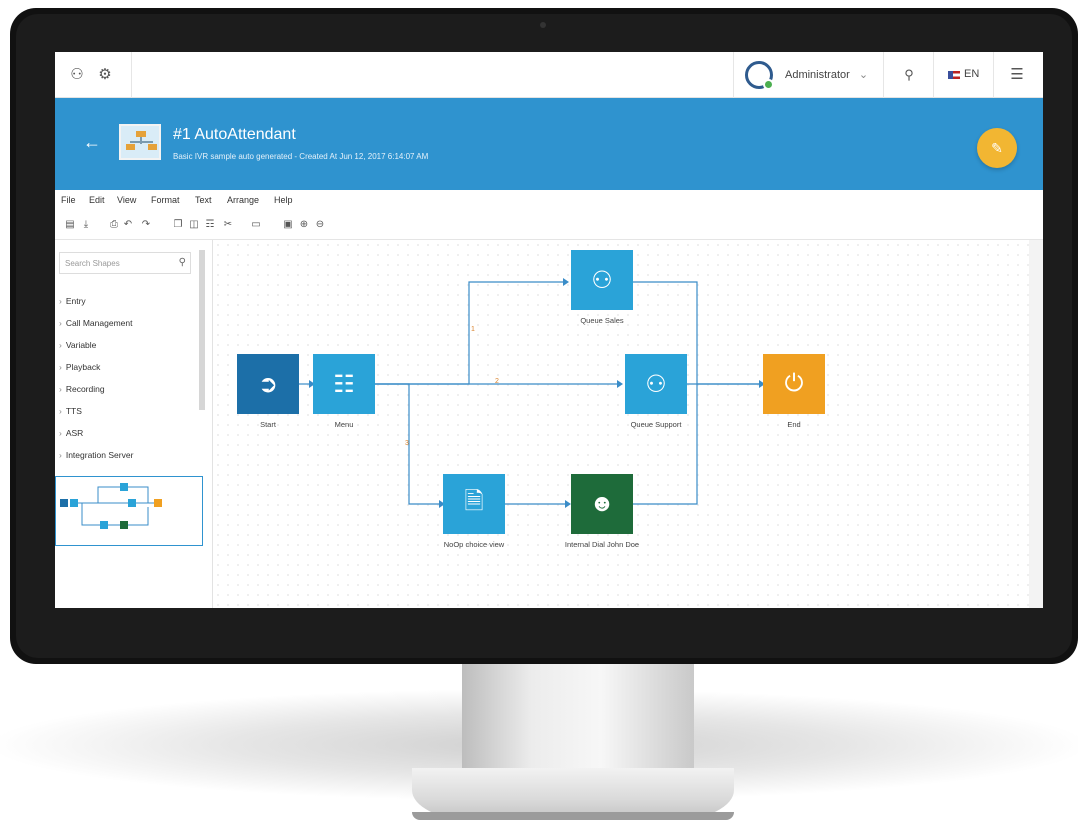 Image resolution: width=1078 pixels, height=825 pixels. What do you see at coordinates (71, 433) in the screenshot?
I see `category-asr: ASR` at bounding box center [71, 433].